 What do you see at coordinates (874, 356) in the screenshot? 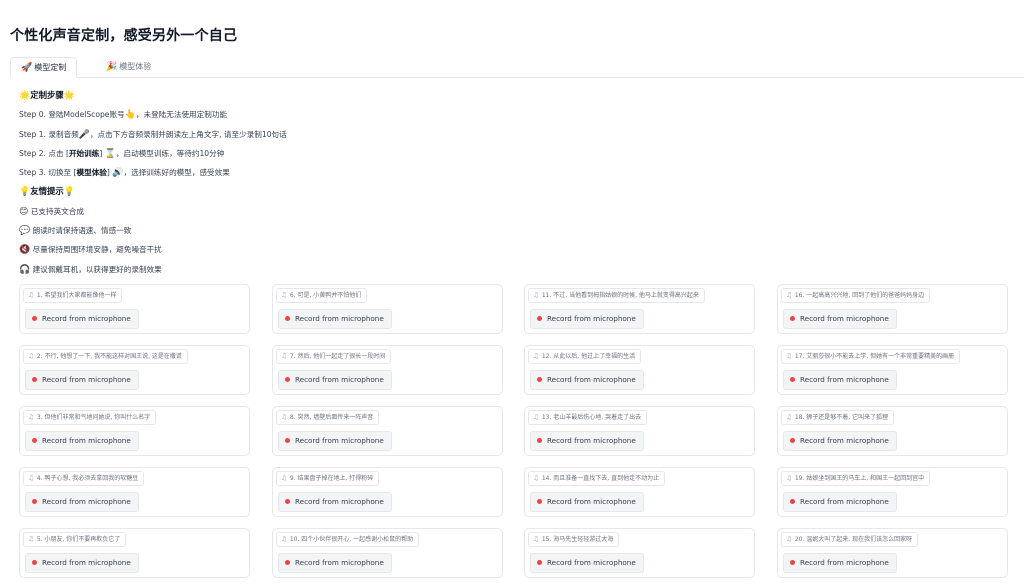
I see `sentence-text: 17. 艾丽莎很小不能去上学, 但她有一个非常重要精美的画册` at bounding box center [874, 356].